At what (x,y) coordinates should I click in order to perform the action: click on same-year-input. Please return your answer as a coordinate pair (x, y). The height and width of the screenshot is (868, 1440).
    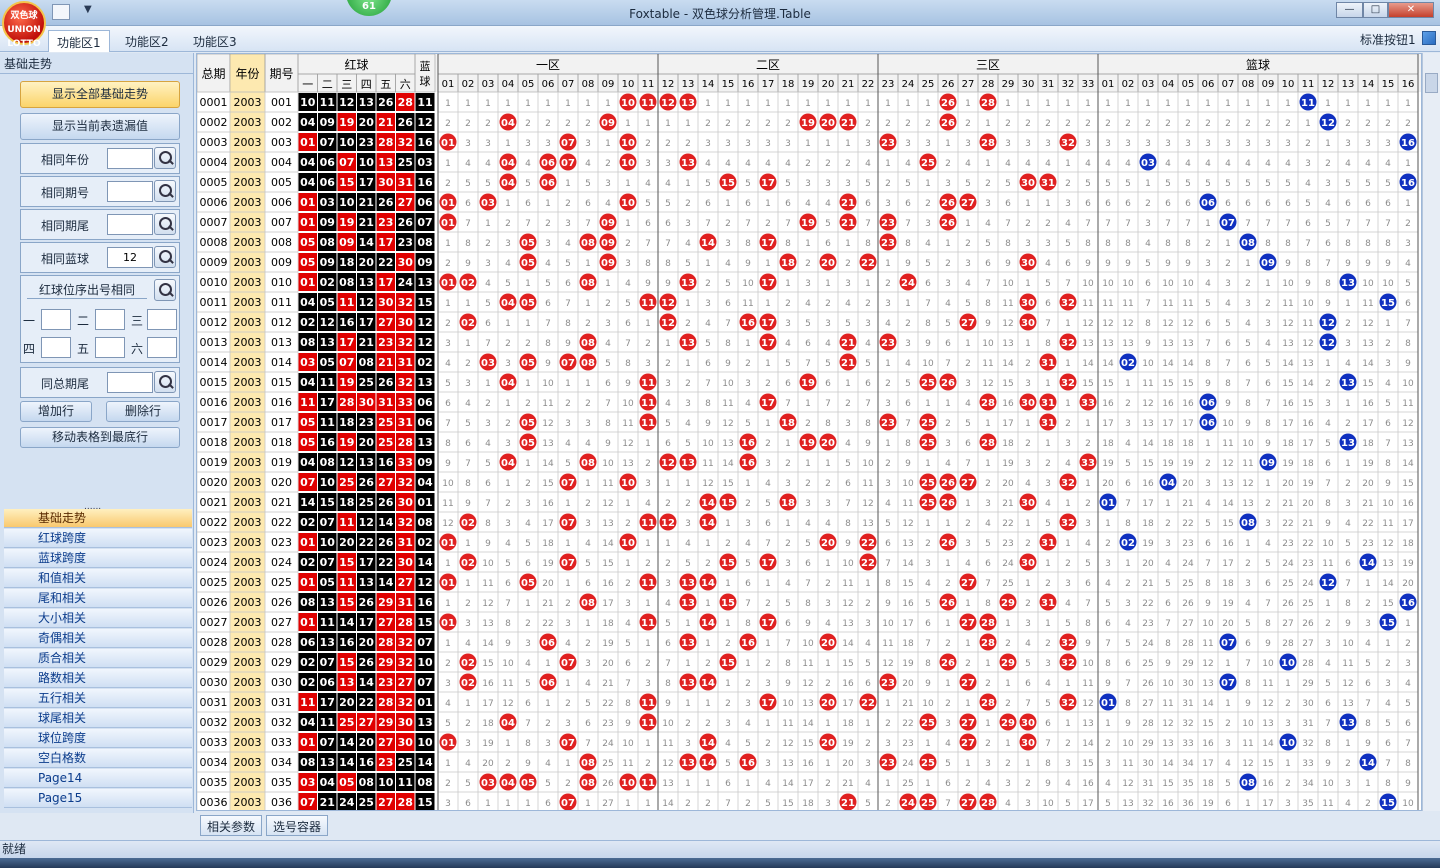
    Looking at the image, I should click on (130, 158).